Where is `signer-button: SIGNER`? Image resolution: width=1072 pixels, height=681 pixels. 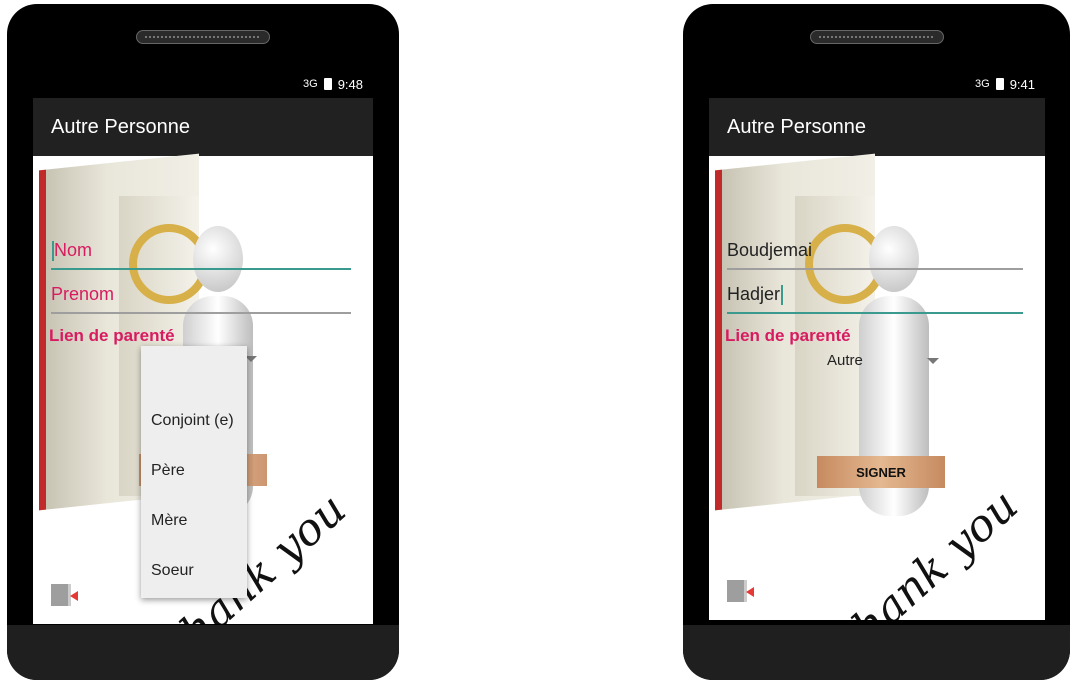 signer-button: SIGNER is located at coordinates (881, 472).